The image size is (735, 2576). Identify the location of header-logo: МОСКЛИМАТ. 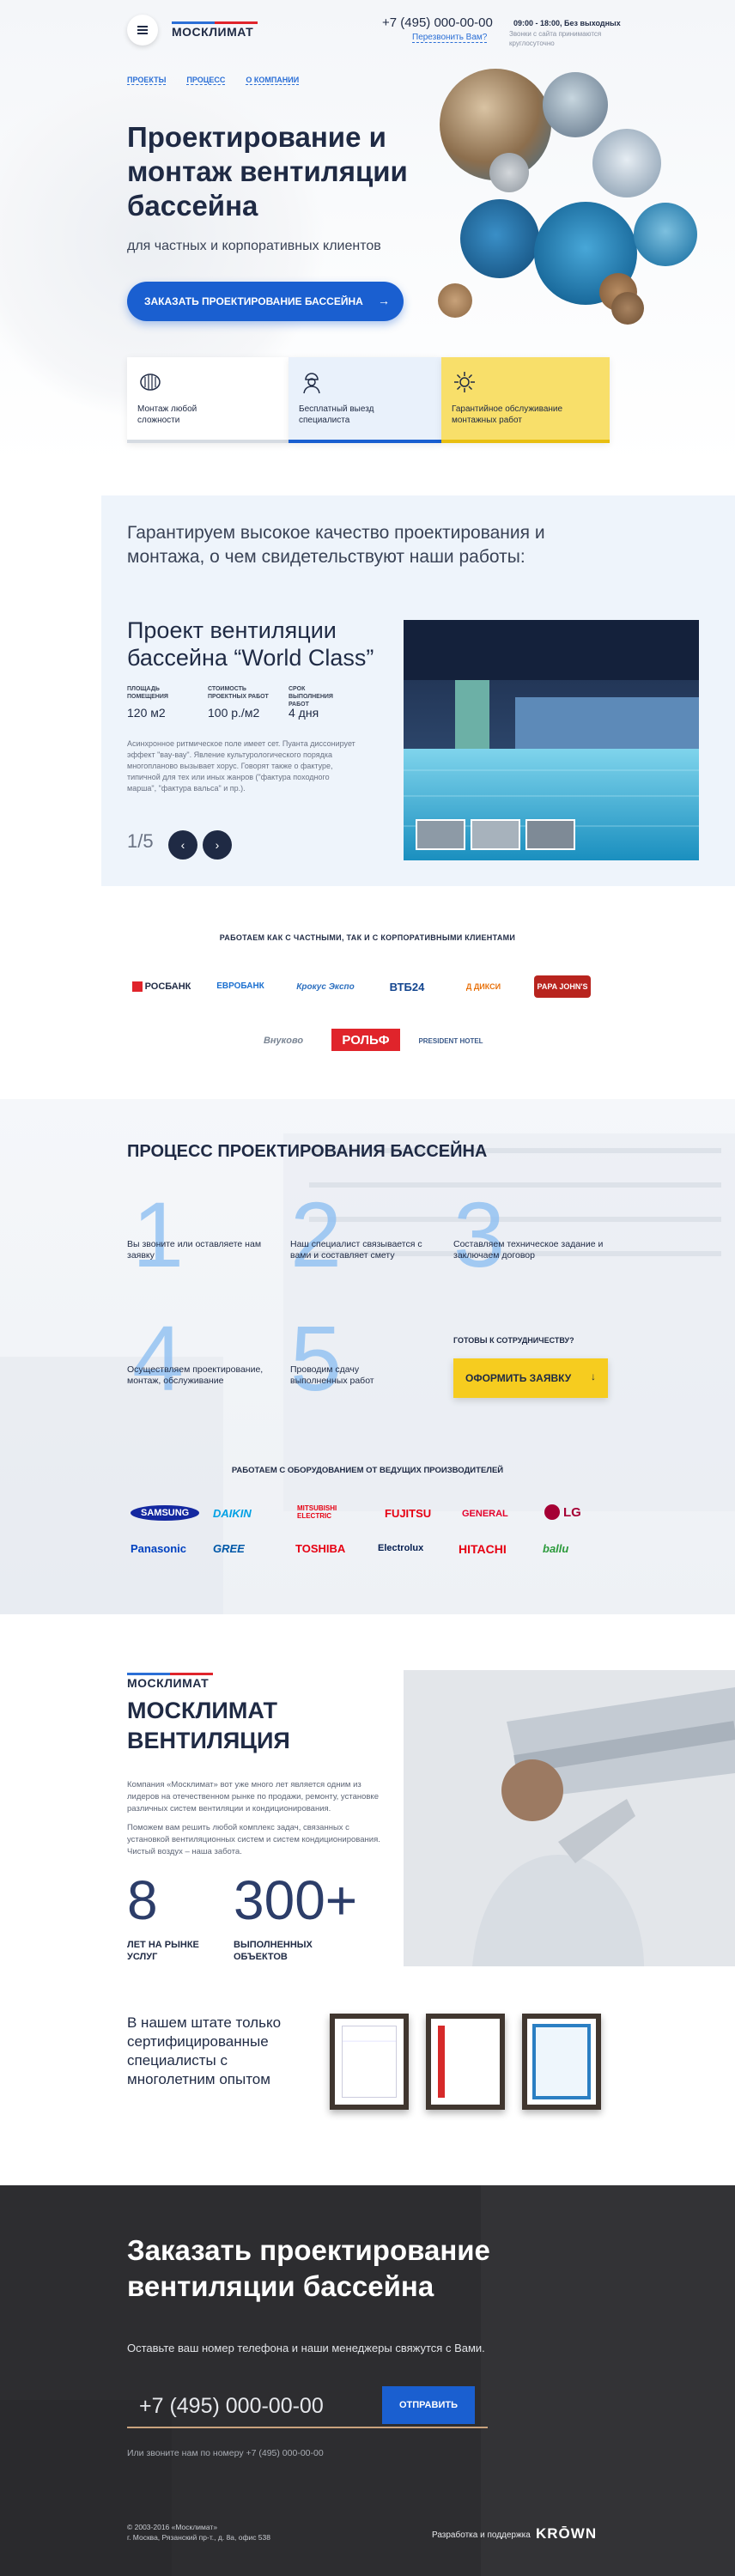
(215, 29).